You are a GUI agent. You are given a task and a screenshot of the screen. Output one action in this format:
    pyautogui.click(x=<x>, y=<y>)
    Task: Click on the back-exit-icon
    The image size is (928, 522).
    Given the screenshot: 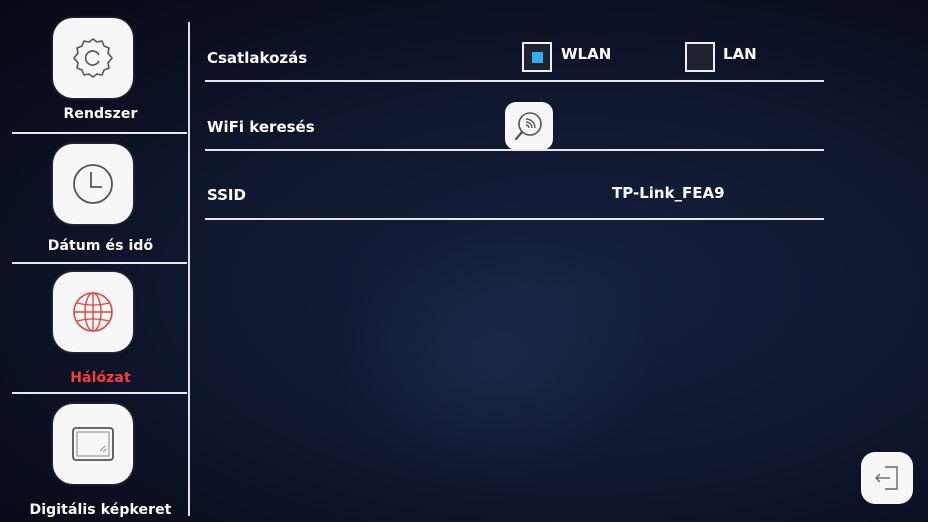 What is the action you would take?
    pyautogui.click(x=886, y=478)
    